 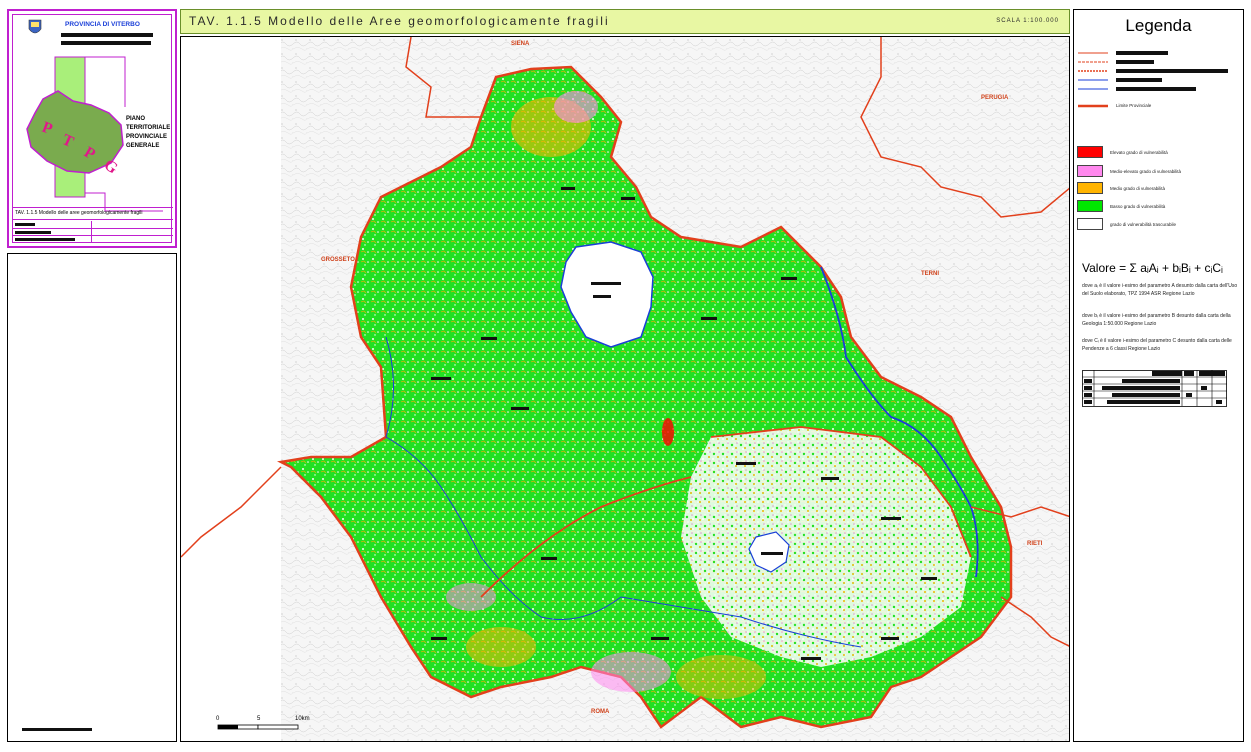 I want to click on legend-label-negligible: grado di vulnerabilità trascurabile, so click(x=1143, y=224).